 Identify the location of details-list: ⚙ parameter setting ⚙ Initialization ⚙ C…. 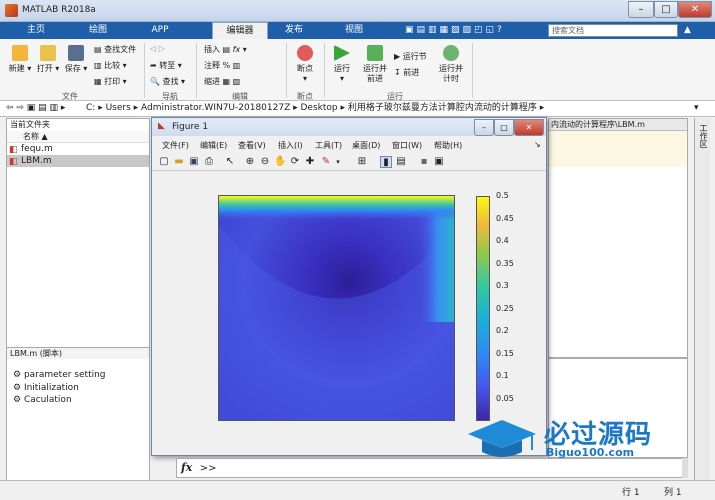
(59, 388).